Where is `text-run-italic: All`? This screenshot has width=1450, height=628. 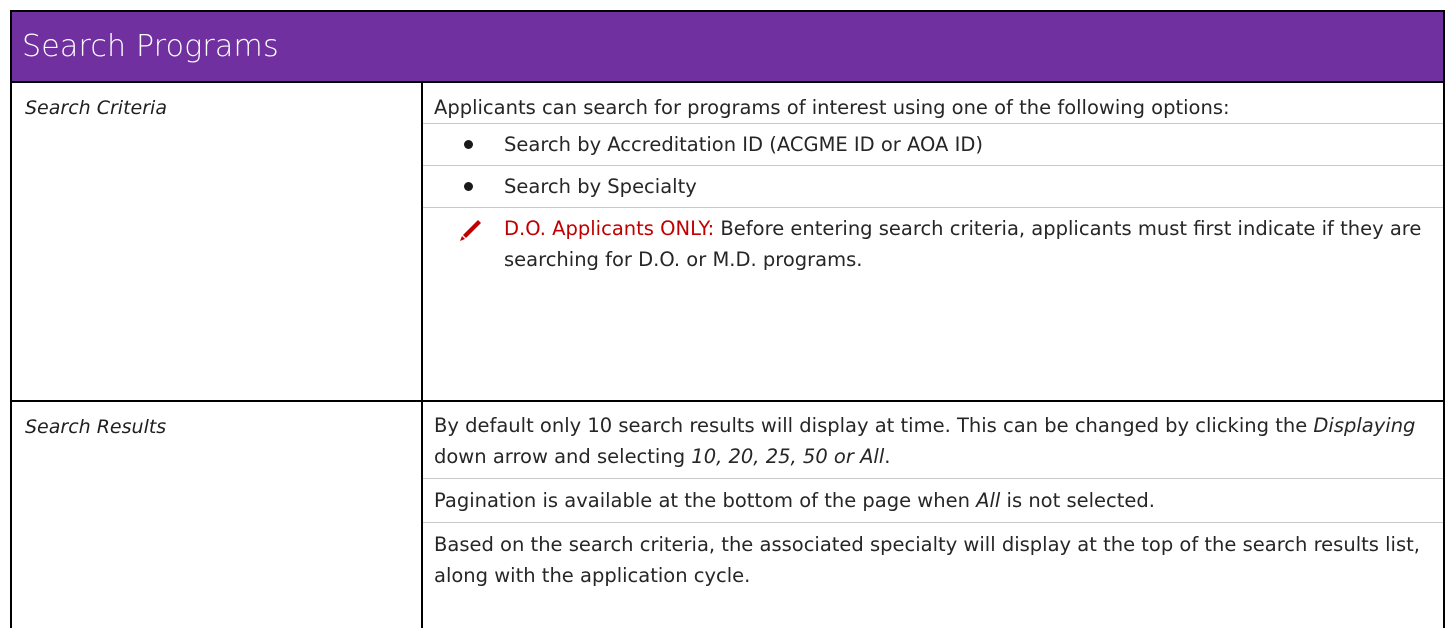 text-run-italic: All is located at coordinates (988, 500).